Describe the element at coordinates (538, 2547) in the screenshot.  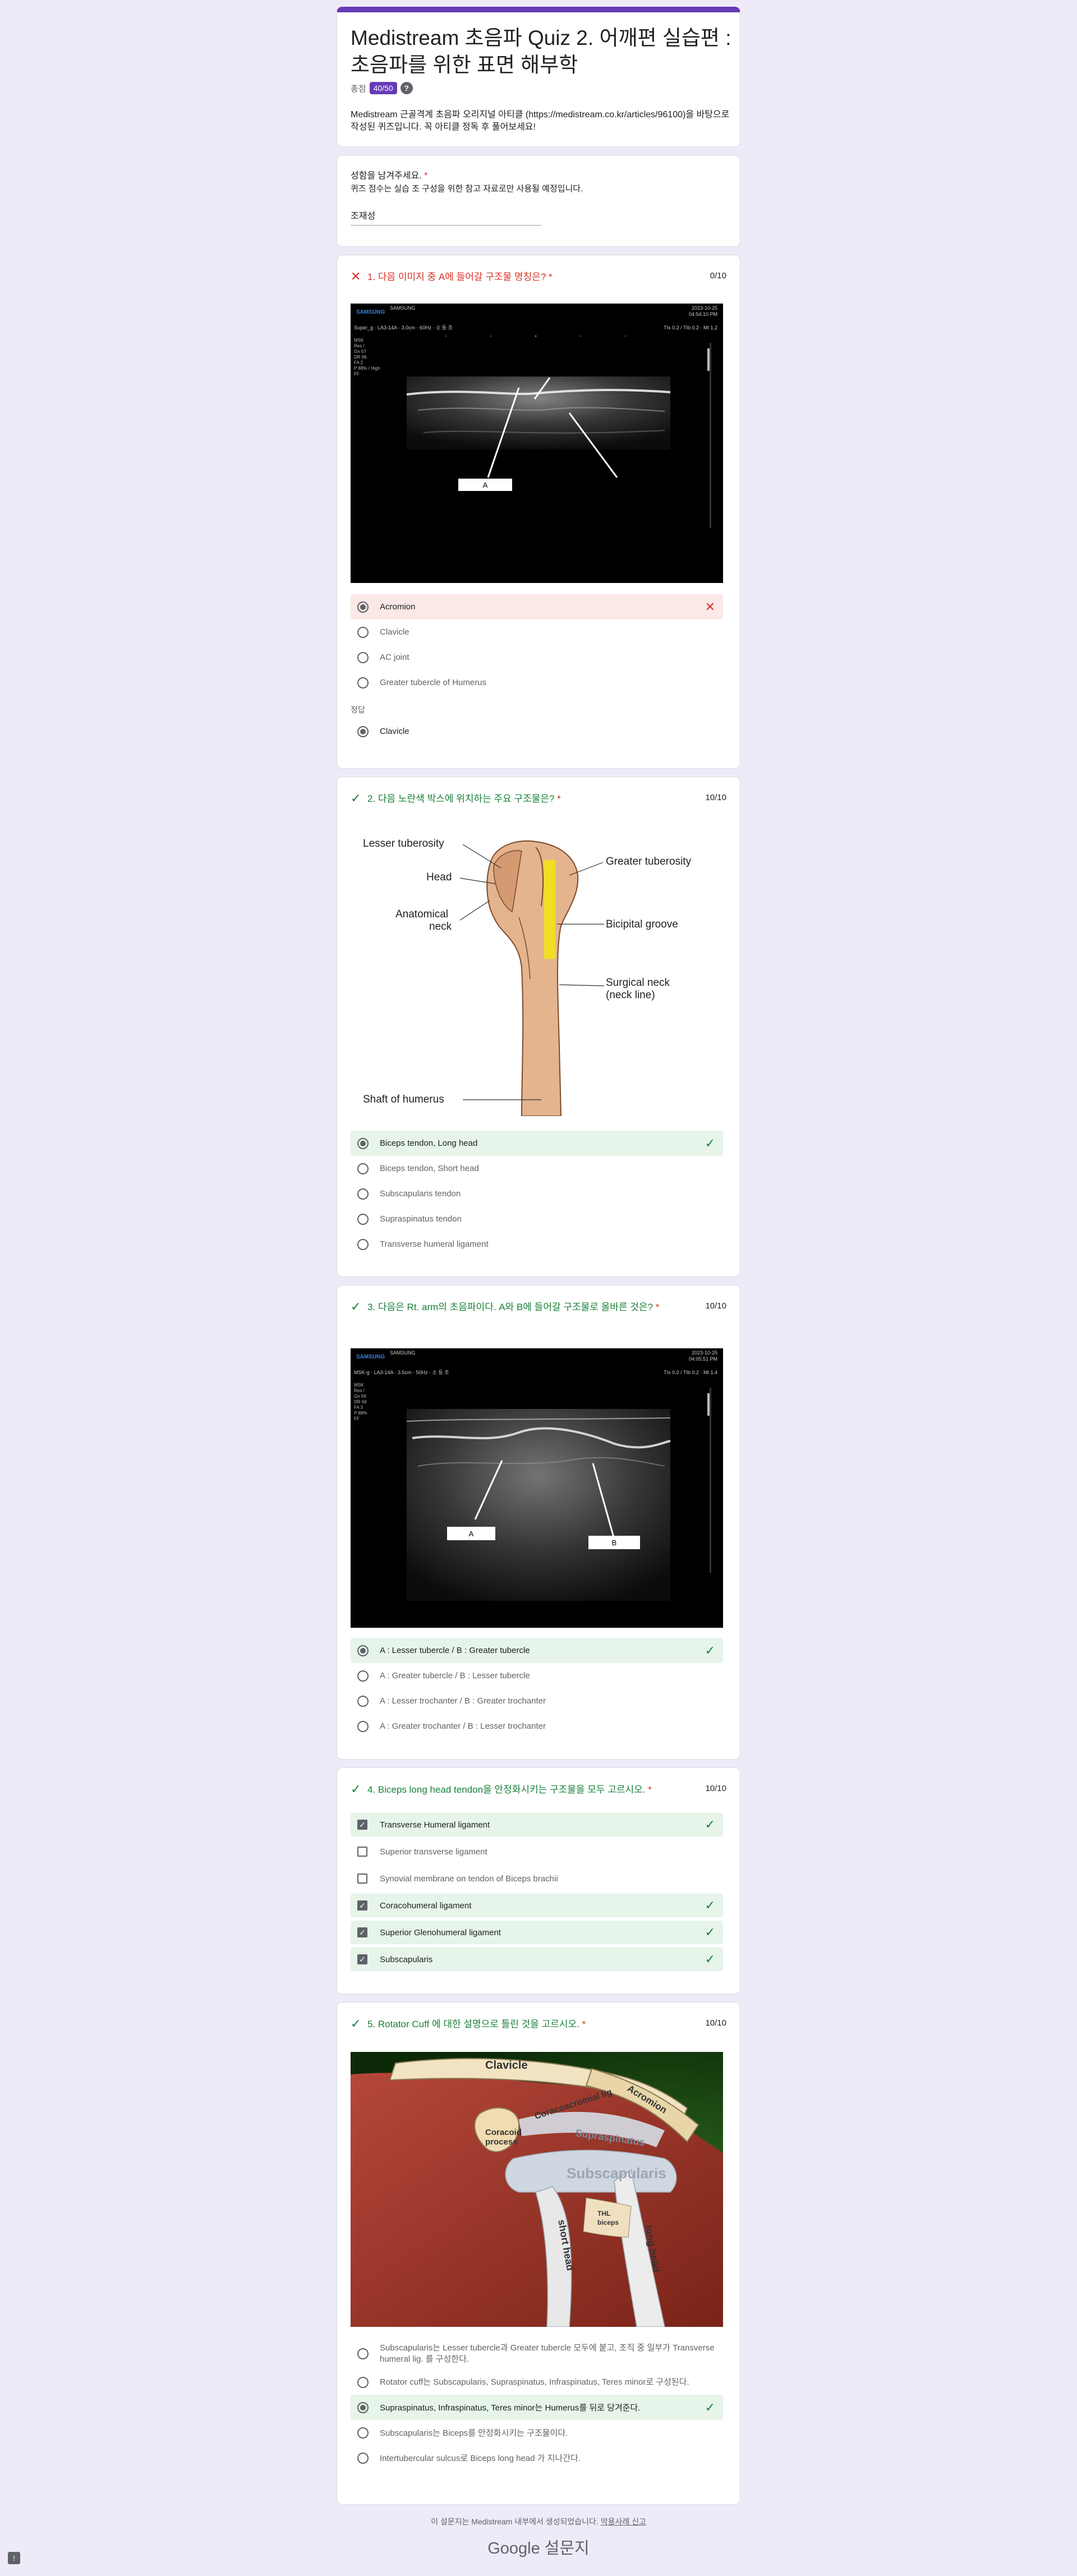
I see `google-forms-logo: Google 설문지` at that location.